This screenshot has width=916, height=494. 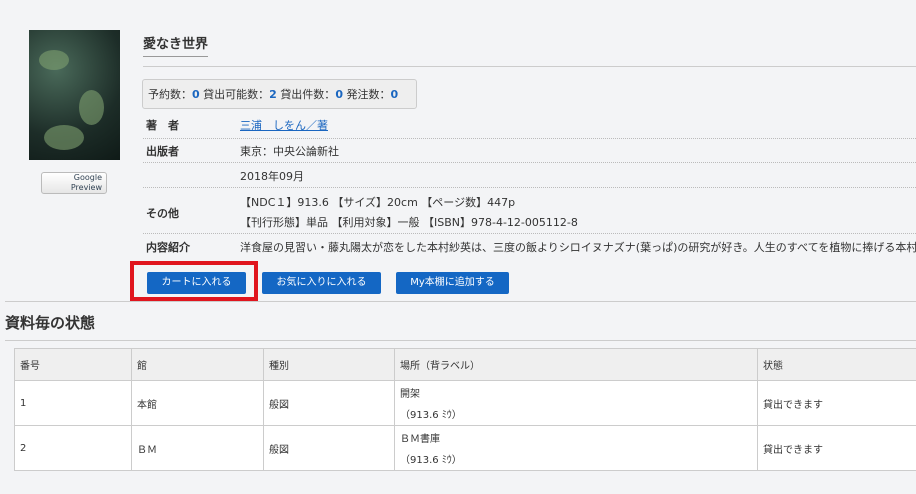 What do you see at coordinates (529, 150) in the screenshot?
I see `detail-publisher: 出版者 東京：中央公論新社` at bounding box center [529, 150].